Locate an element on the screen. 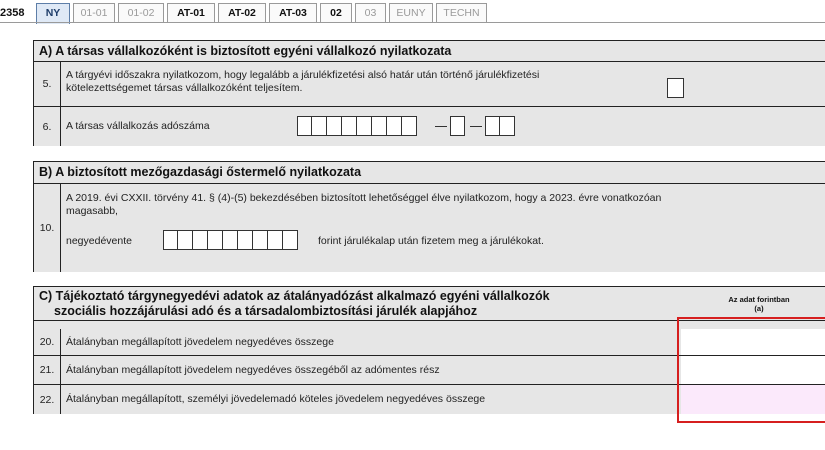 This screenshot has width=825, height=450. quarterly-contribution-base-input is located at coordinates (230, 240).